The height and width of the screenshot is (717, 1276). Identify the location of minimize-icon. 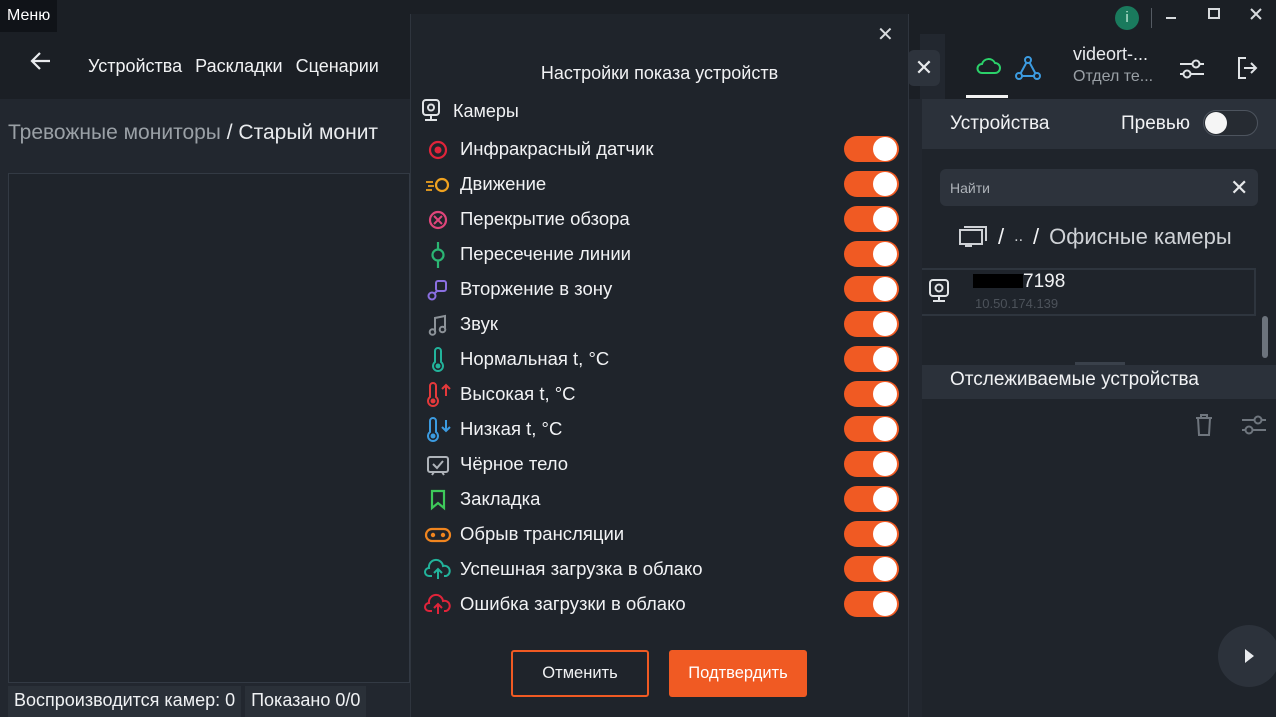
(1171, 17).